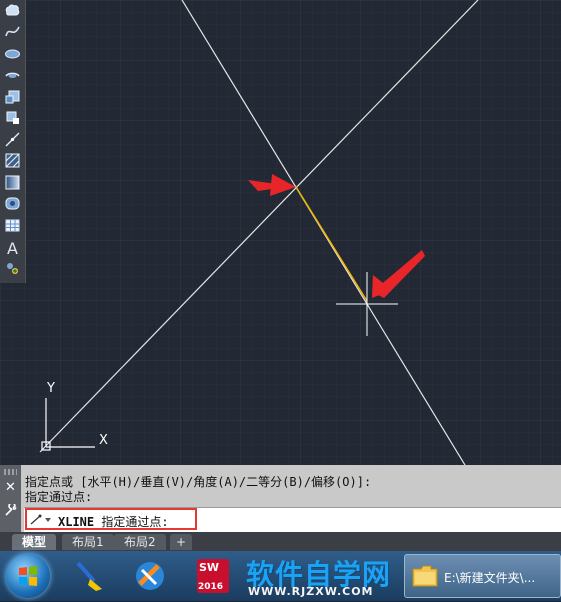 The width and height of the screenshot is (561, 602). What do you see at coordinates (10, 498) in the screenshot?
I see `command-line-handle: ✕` at bounding box center [10, 498].